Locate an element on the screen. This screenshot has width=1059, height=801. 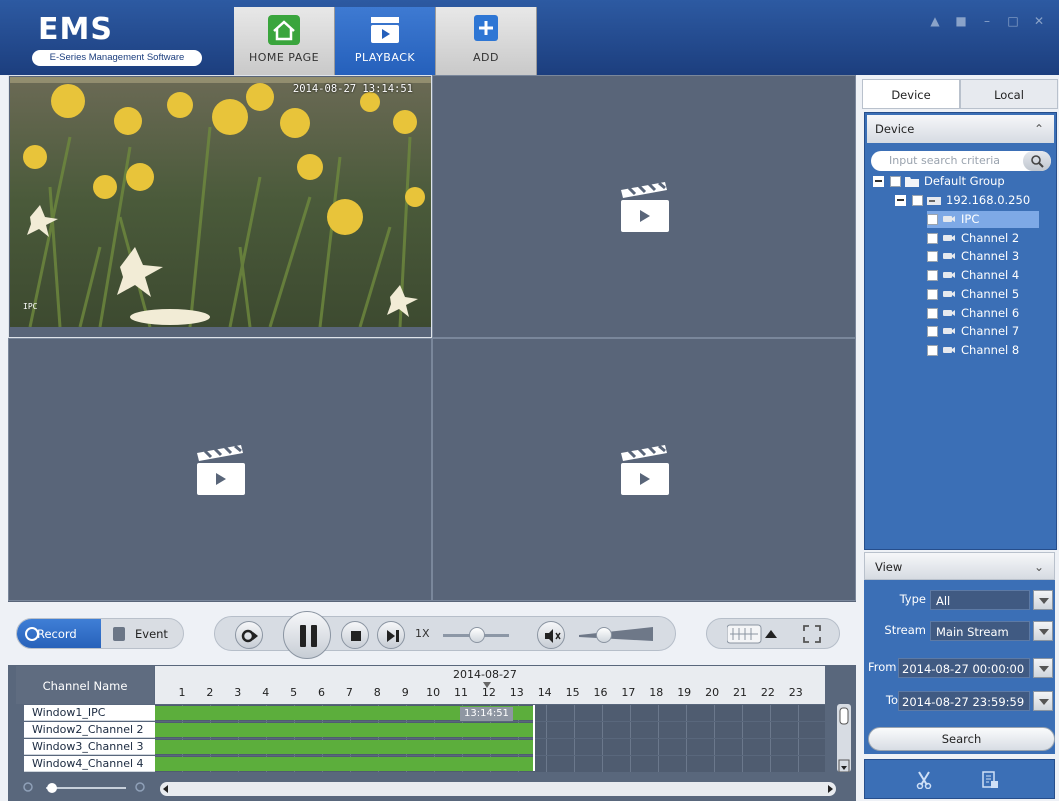
speed-label: 1X is located at coordinates (422, 633).